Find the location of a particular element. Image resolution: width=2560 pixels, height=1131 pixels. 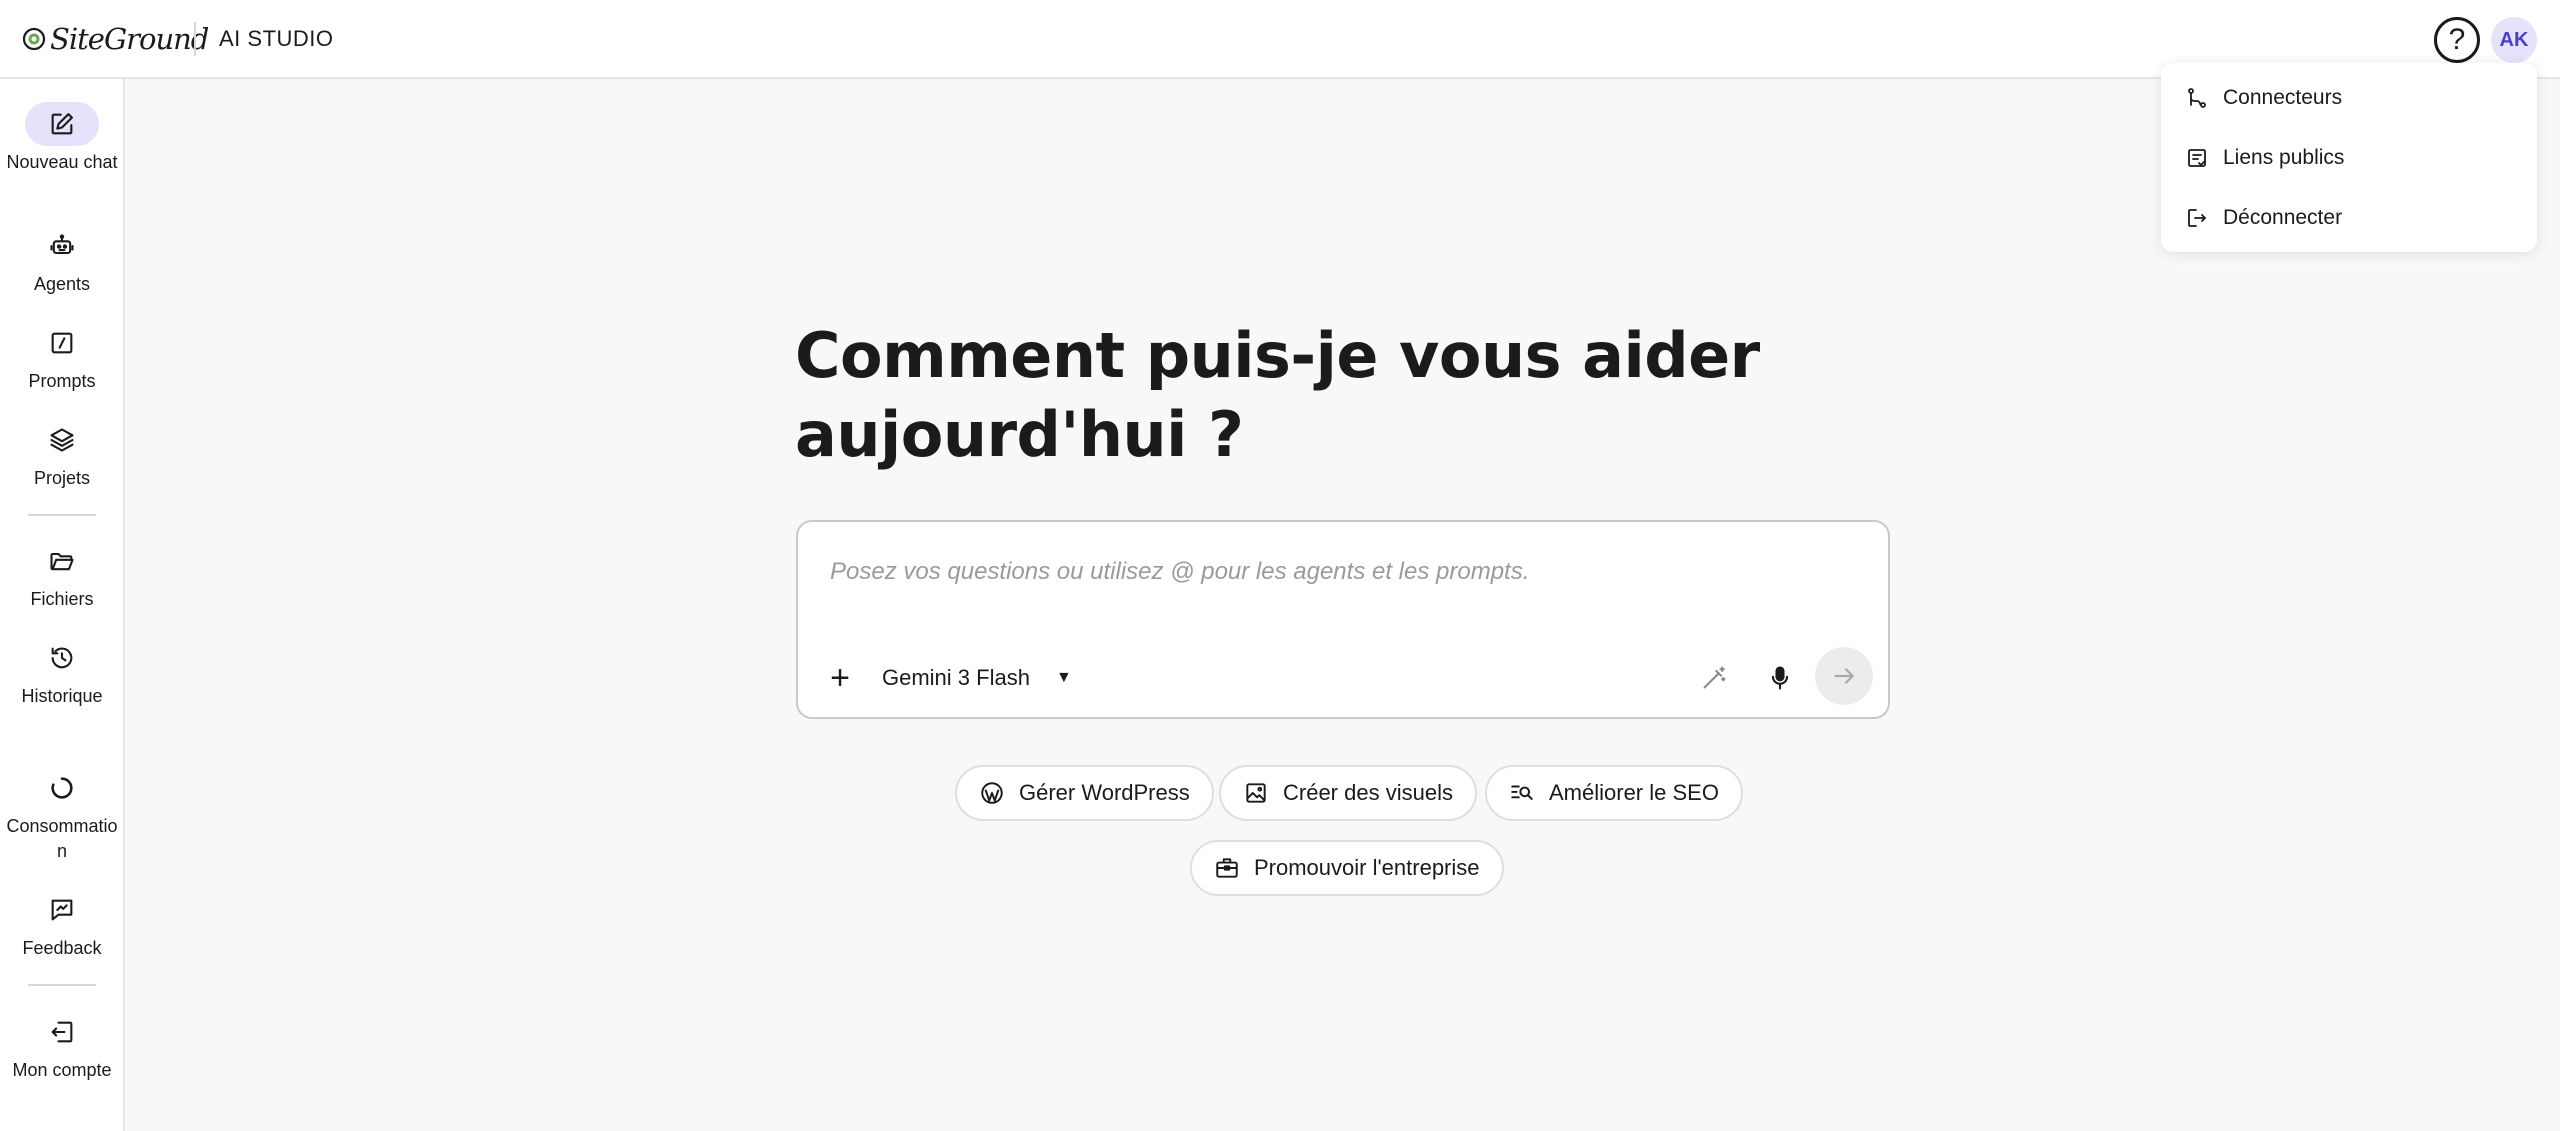

sidebar-item-projects: Projets is located at coordinates (62, 454).